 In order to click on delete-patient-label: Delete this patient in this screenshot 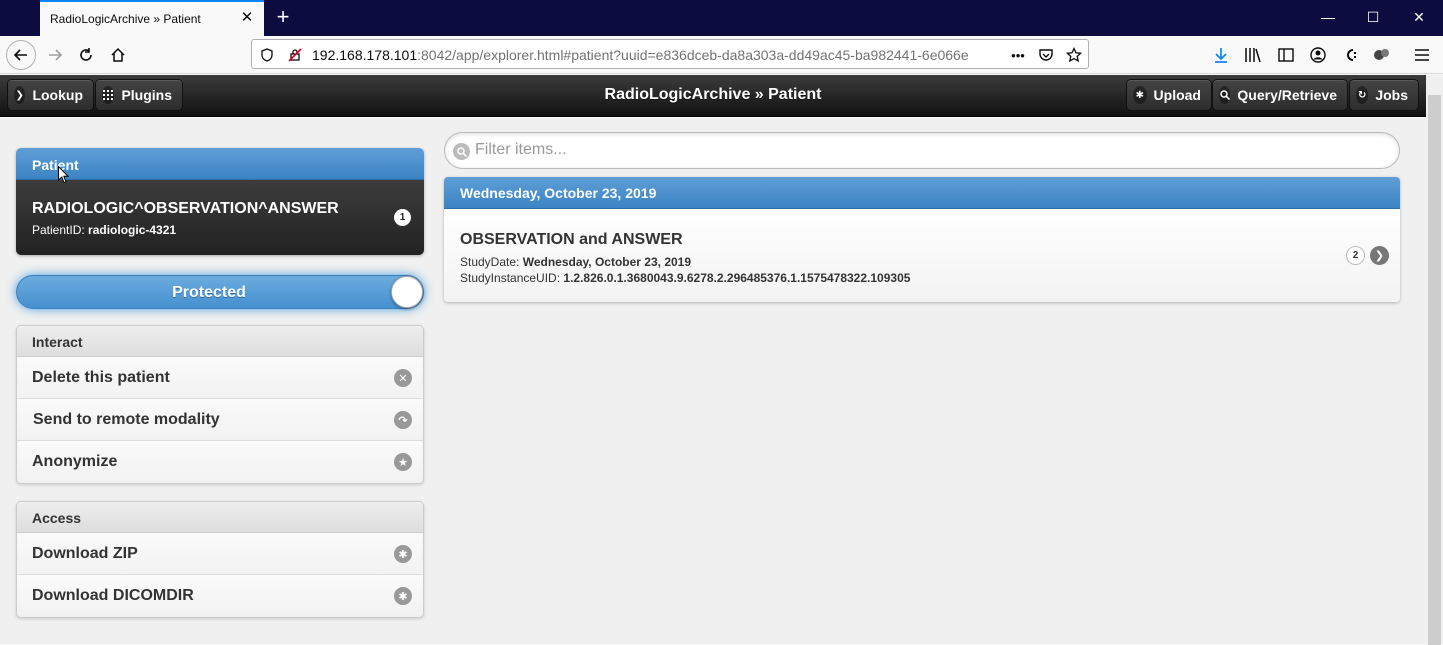, I will do `click(101, 377)`.